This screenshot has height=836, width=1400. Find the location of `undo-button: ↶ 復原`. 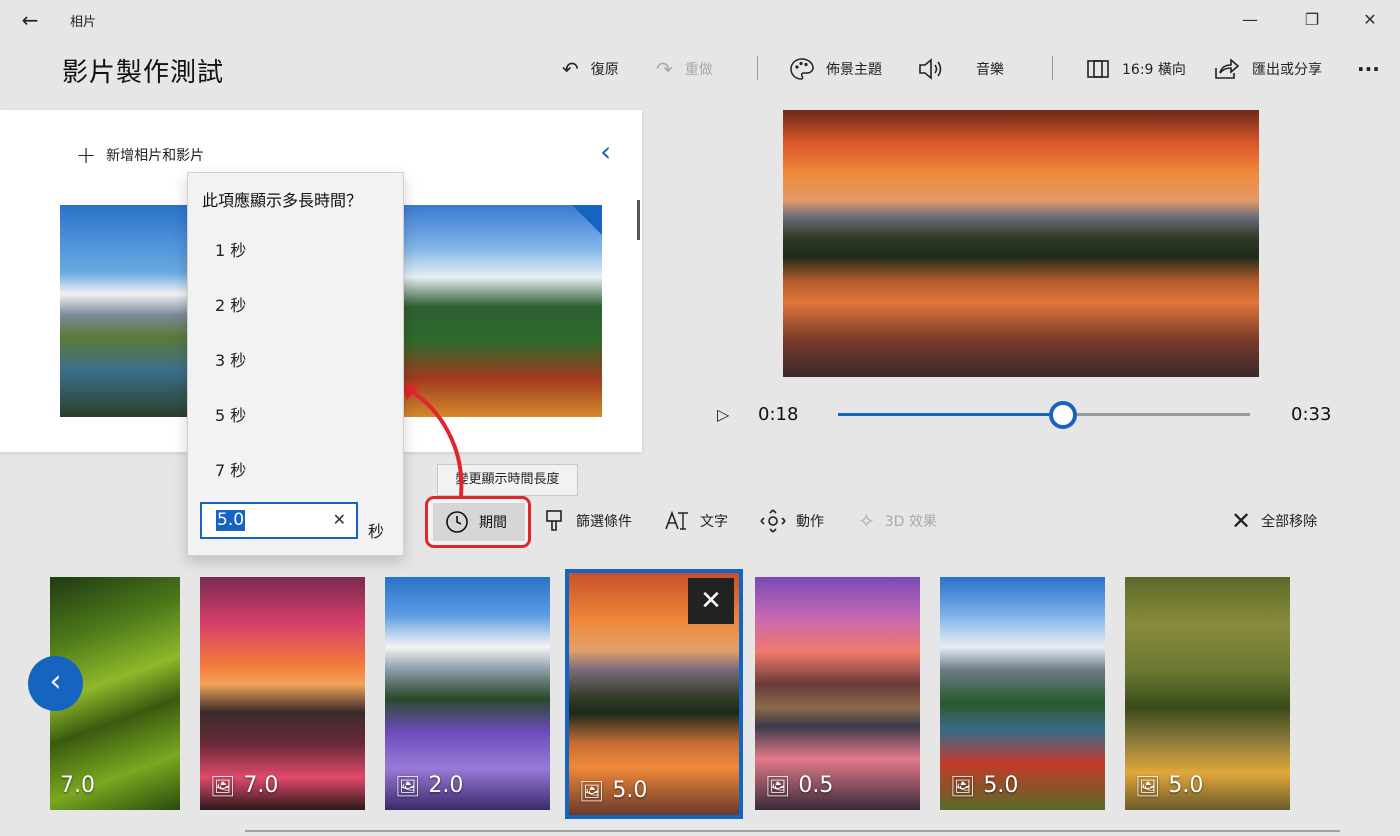

undo-button: ↶ 復原 is located at coordinates (590, 69).